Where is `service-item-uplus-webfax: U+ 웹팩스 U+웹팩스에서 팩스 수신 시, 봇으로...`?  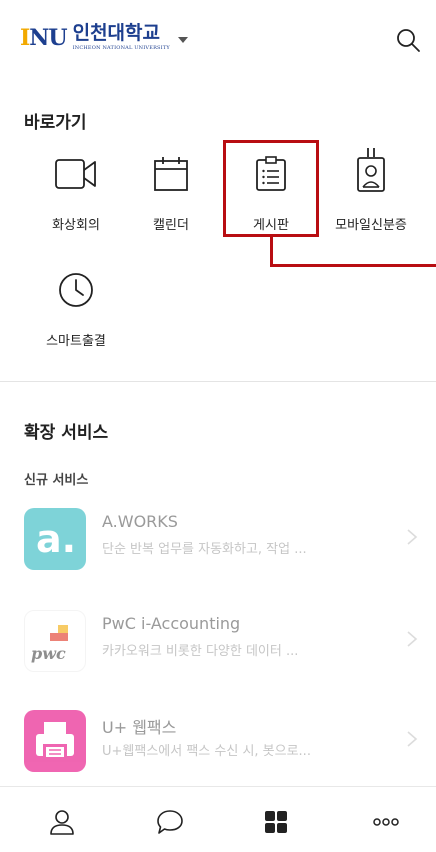
service-item-uplus-webfax: U+ 웹팩스 U+웹팩스에서 팩스 수신 시, 봇으로... is located at coordinates (218, 739).